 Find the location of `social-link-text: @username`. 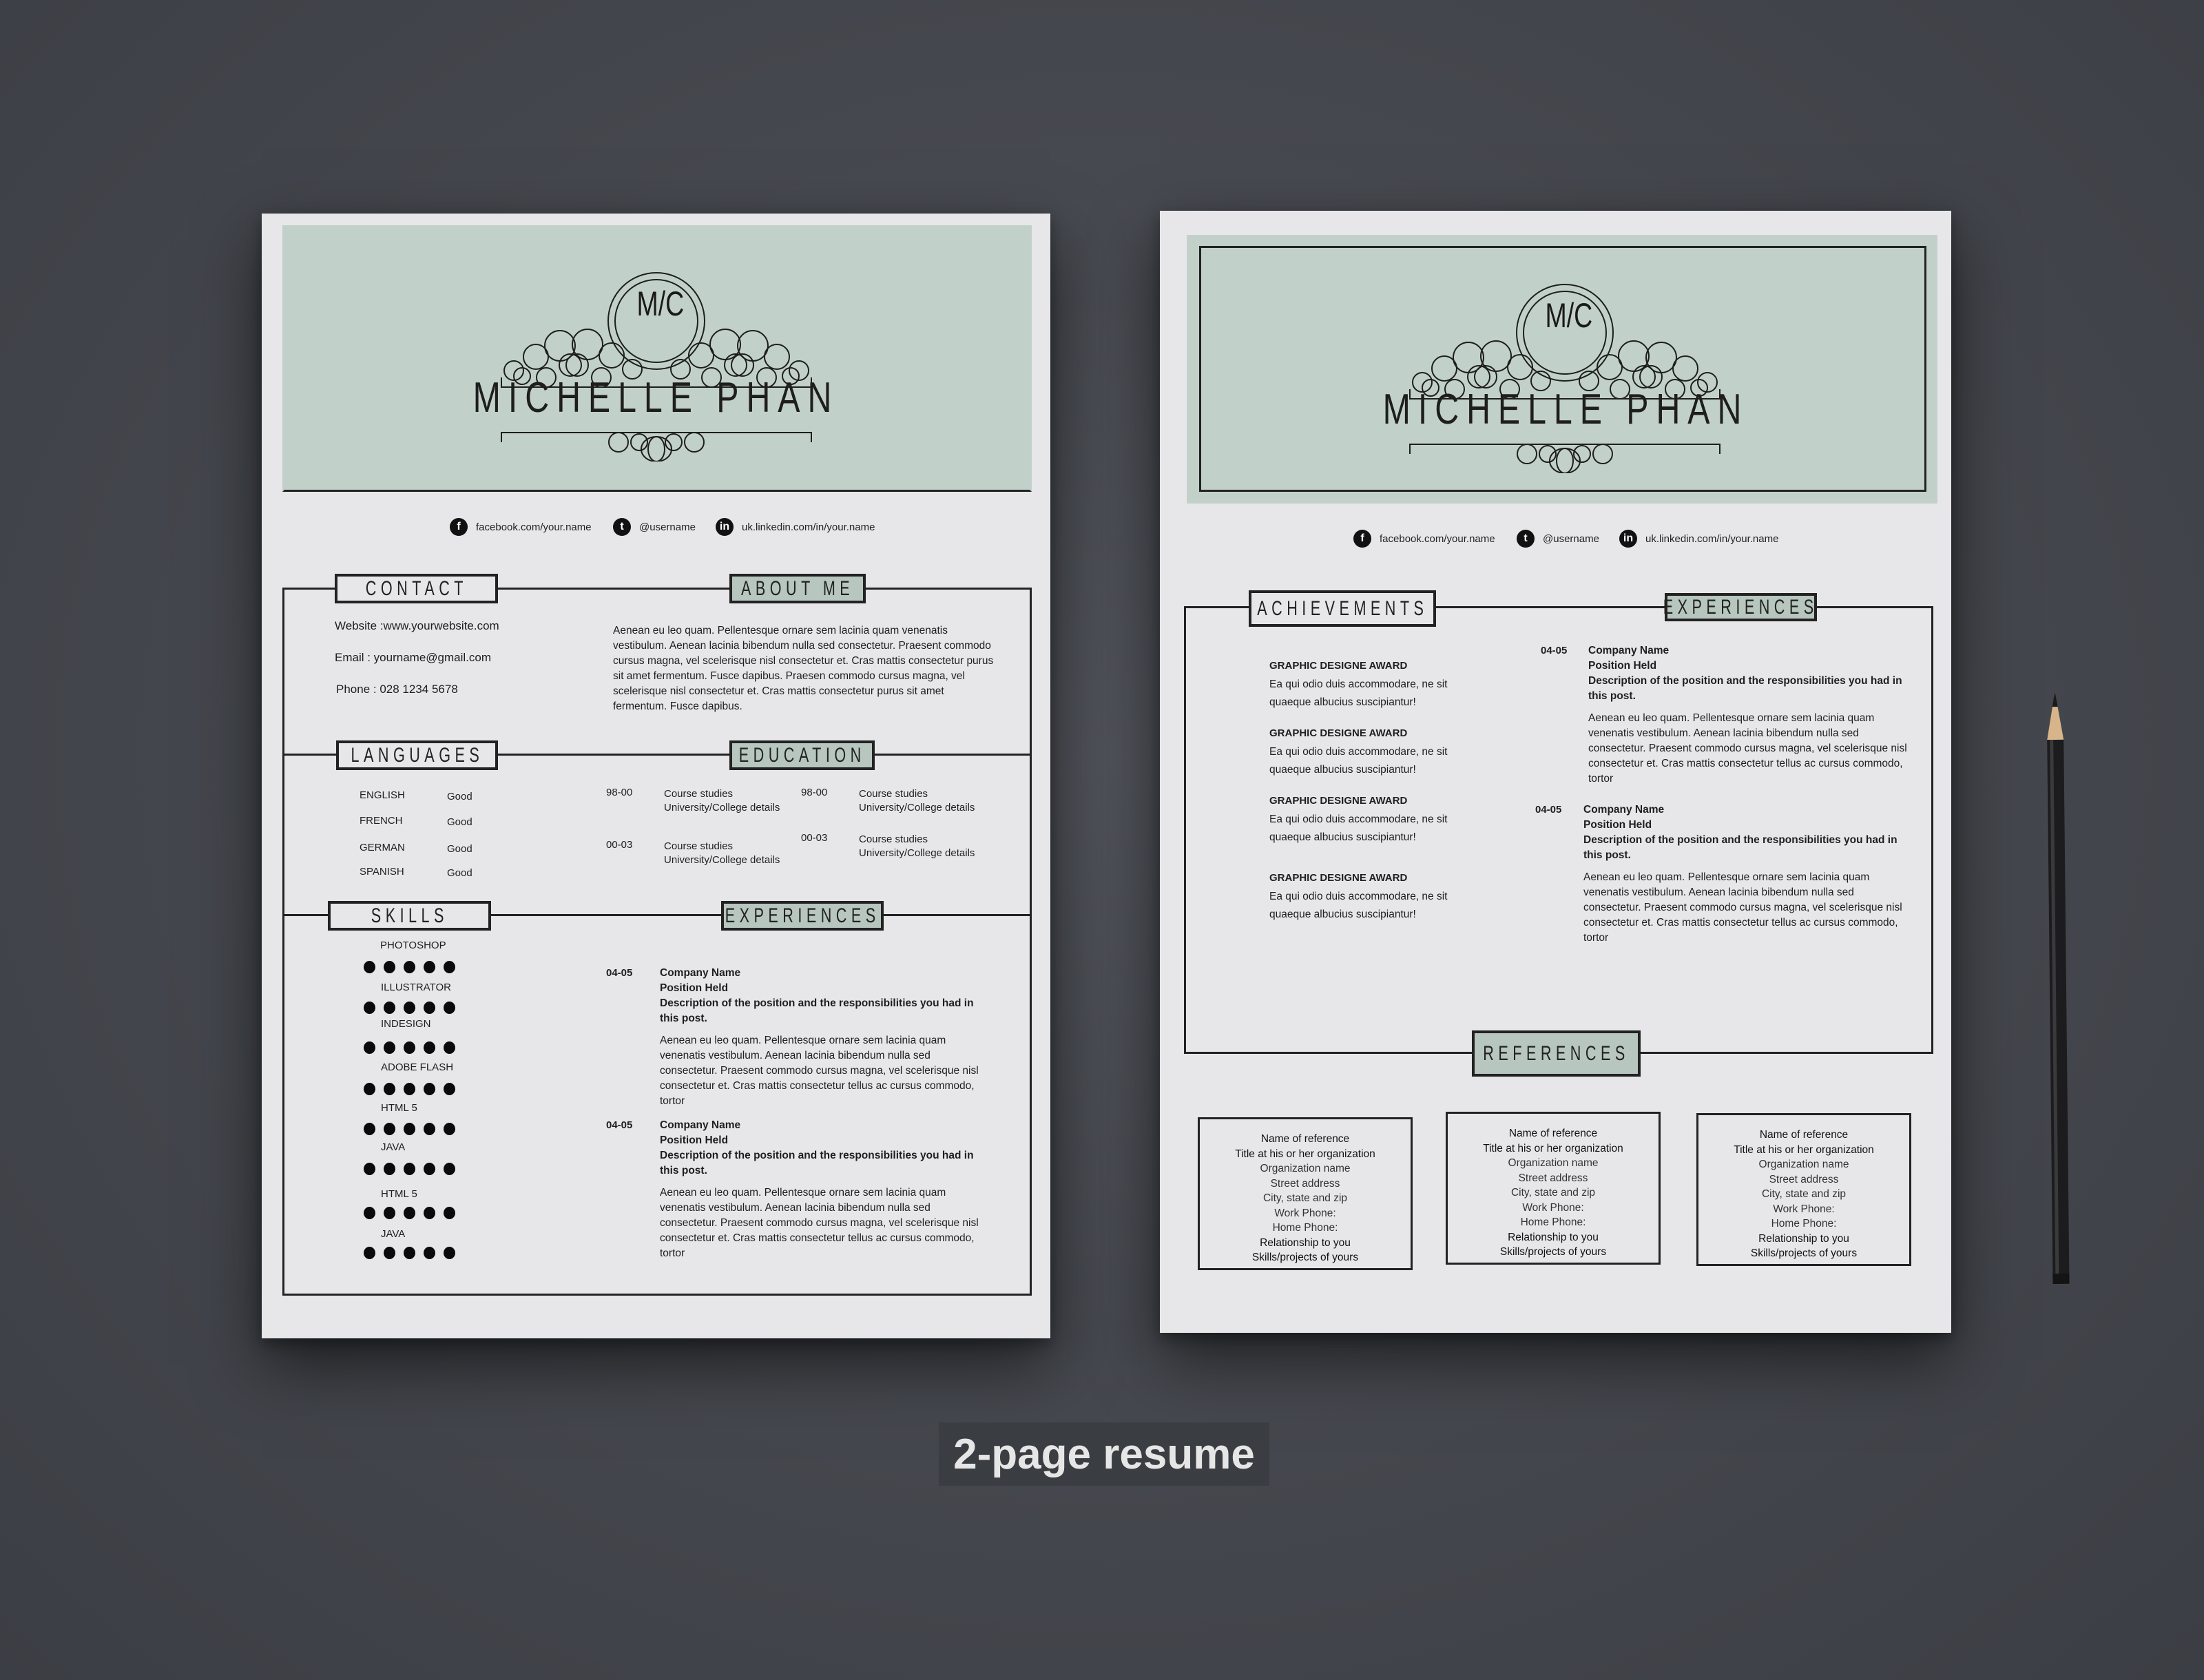

social-link-text: @username is located at coordinates (667, 527).